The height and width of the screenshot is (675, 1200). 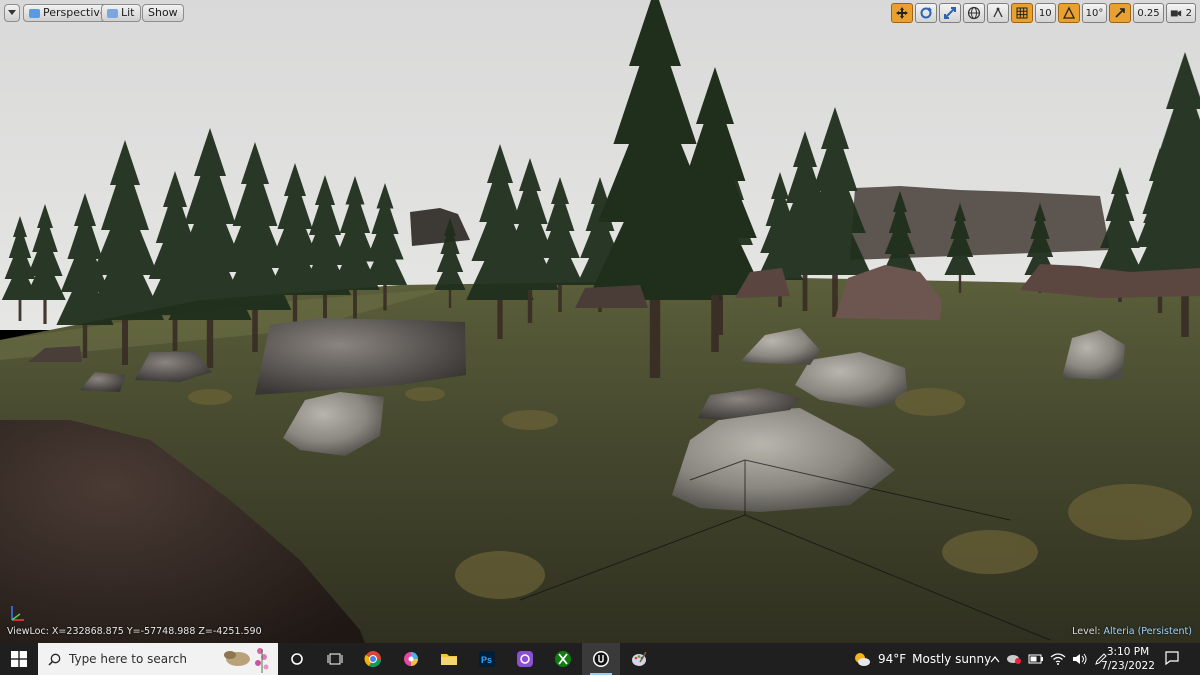 I want to click on globe-icon, so click(x=973, y=13).